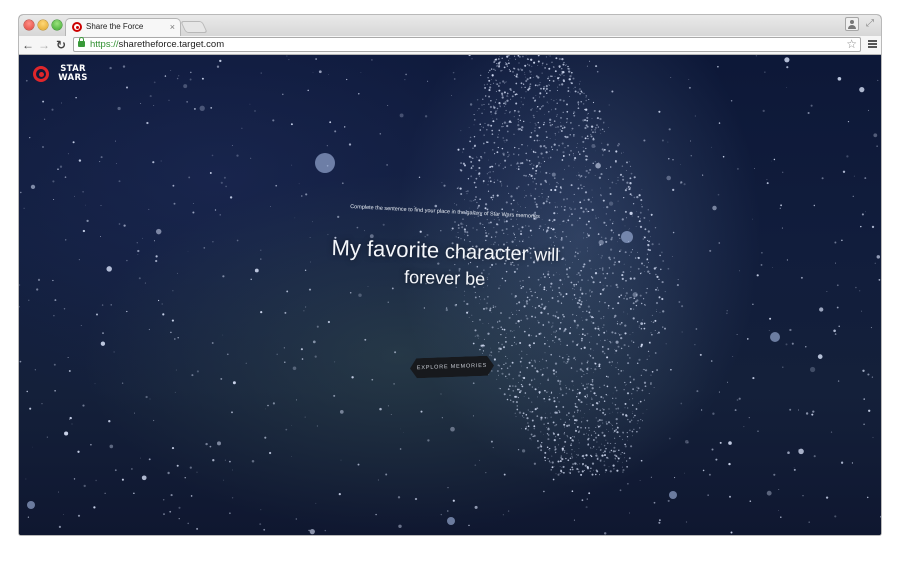 The image size is (900, 562). Describe the element at coordinates (171, 44) in the screenshot. I see `url-host: sharetheforce.target.com` at that location.